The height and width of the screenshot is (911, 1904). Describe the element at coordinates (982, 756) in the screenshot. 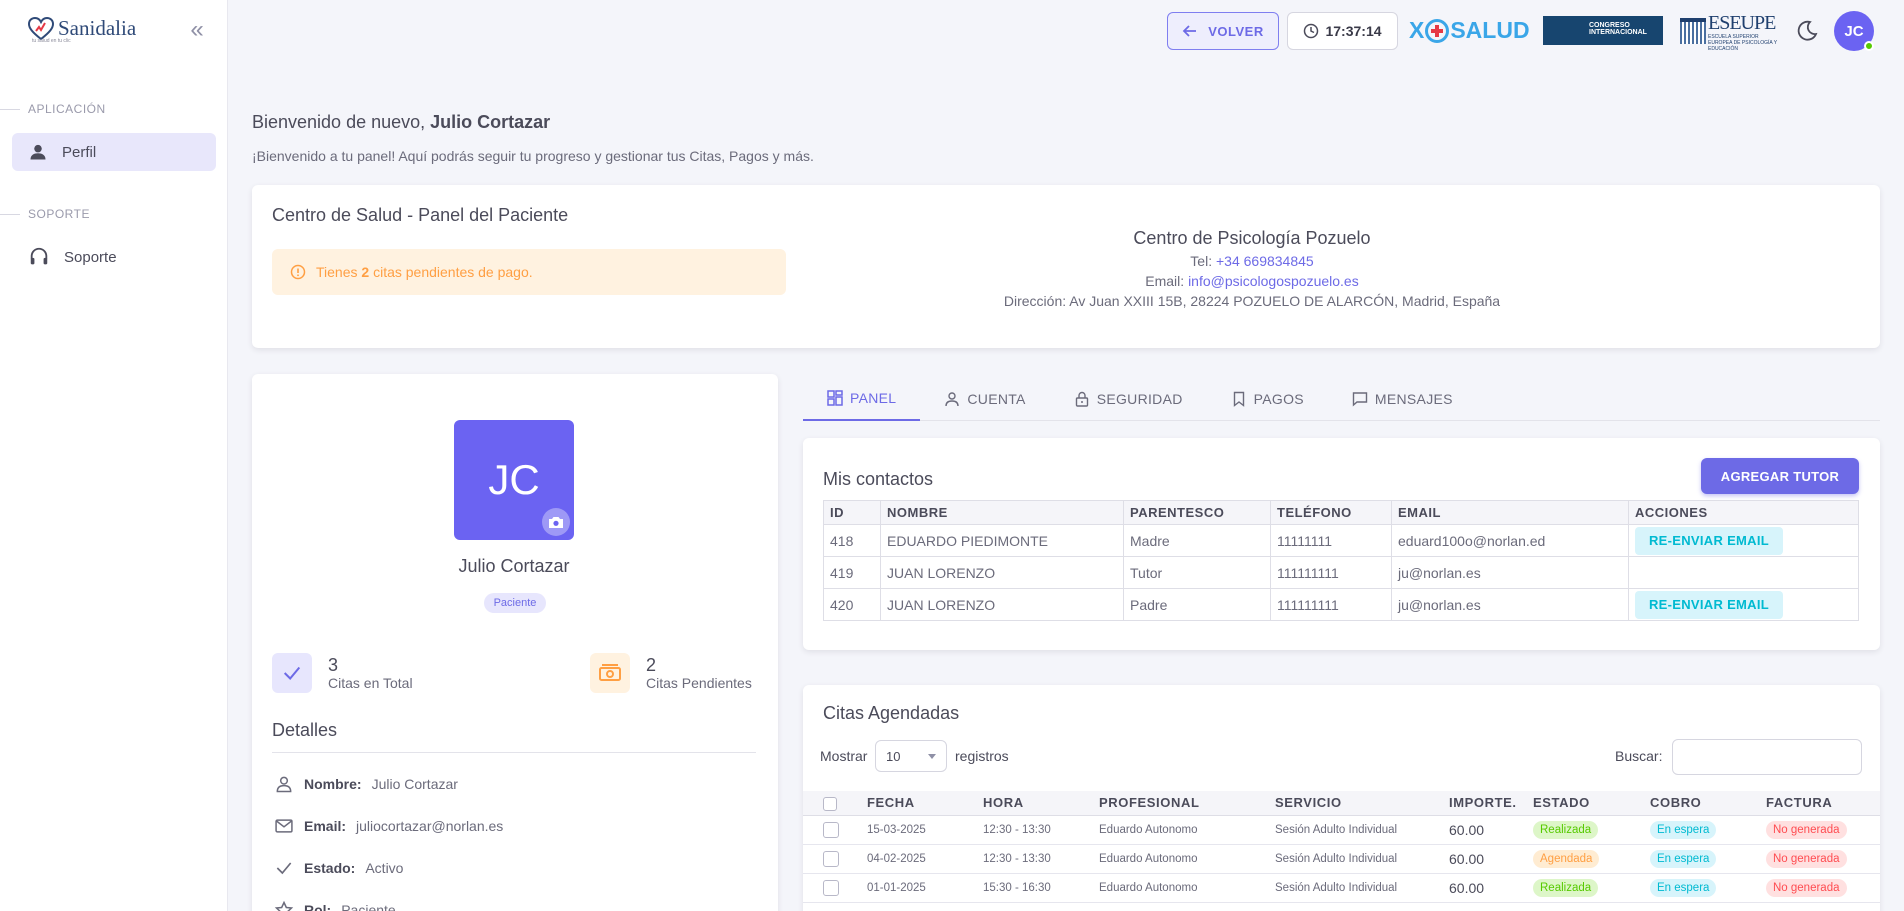

I see `records-label: registros` at that location.